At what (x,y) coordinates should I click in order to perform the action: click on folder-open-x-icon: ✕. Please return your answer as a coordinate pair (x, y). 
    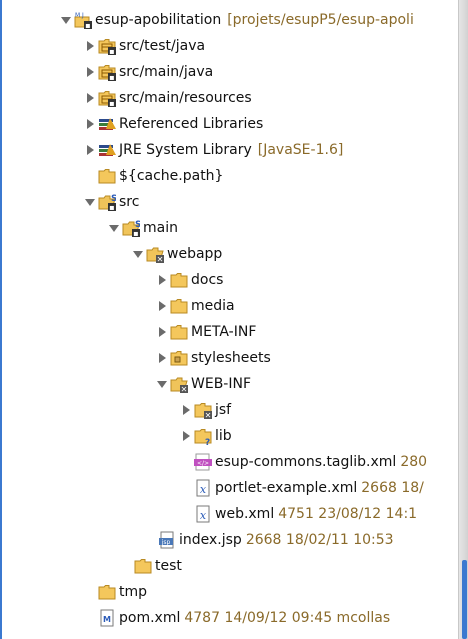
    Looking at the image, I should click on (155, 254).